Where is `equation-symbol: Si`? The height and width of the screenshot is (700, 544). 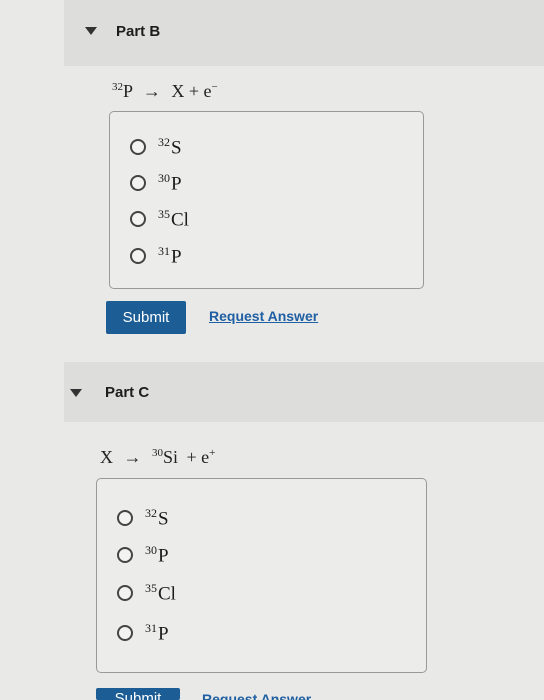
equation-symbol: Si is located at coordinates (171, 457).